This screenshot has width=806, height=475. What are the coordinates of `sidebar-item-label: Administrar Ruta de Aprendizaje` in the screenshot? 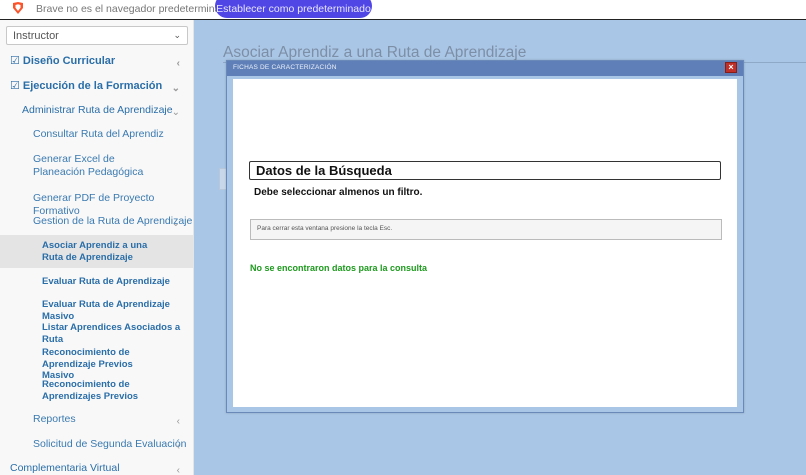 It's located at (97, 110).